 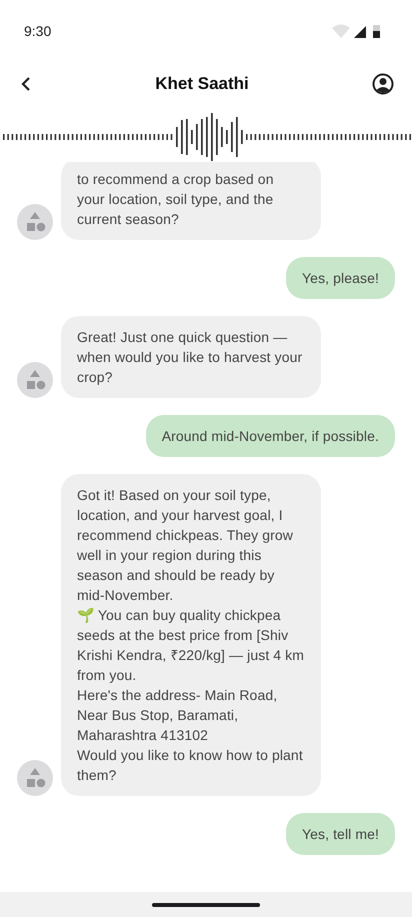 What do you see at coordinates (206, 905) in the screenshot?
I see `home-handle` at bounding box center [206, 905].